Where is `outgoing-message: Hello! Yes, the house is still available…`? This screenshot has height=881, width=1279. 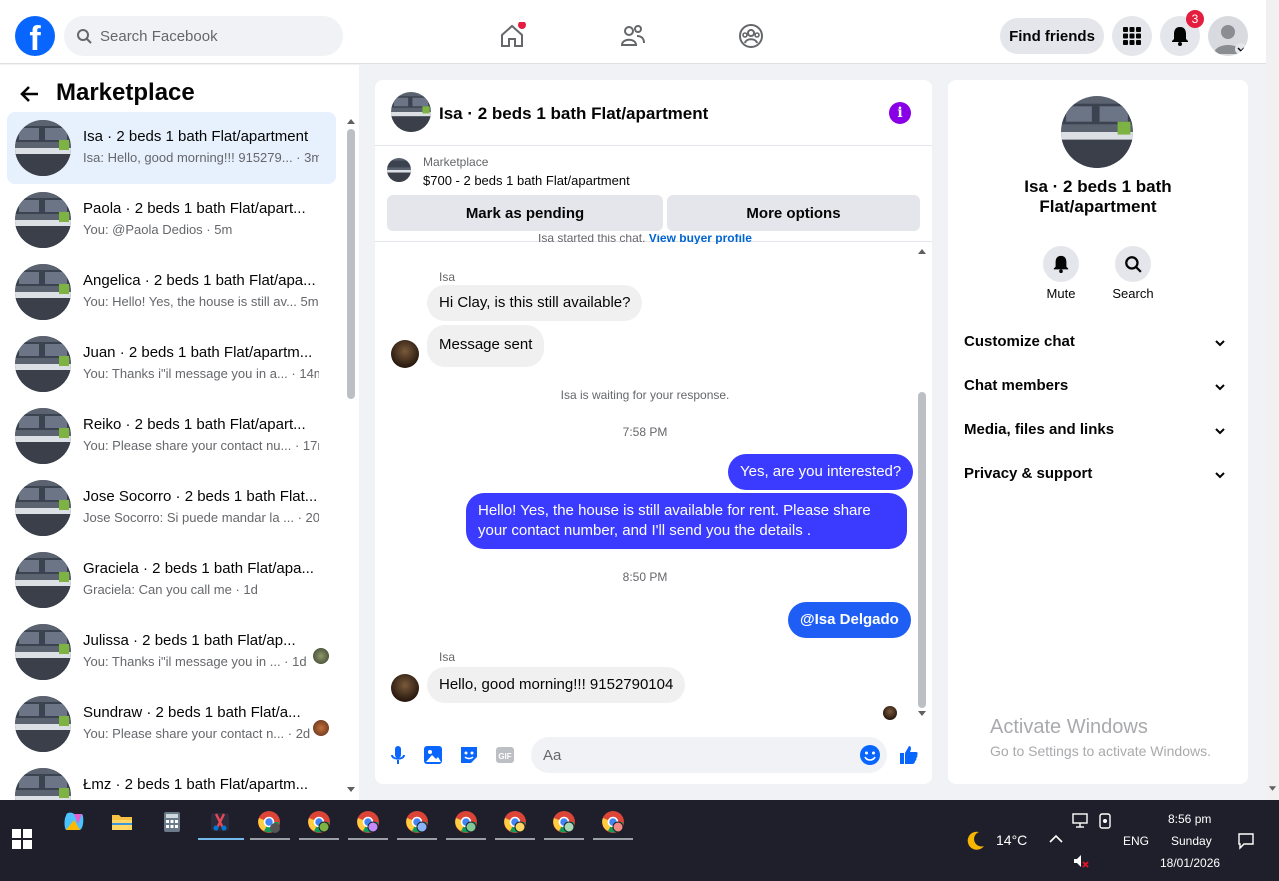 outgoing-message: Hello! Yes, the house is still available… is located at coordinates (686, 521).